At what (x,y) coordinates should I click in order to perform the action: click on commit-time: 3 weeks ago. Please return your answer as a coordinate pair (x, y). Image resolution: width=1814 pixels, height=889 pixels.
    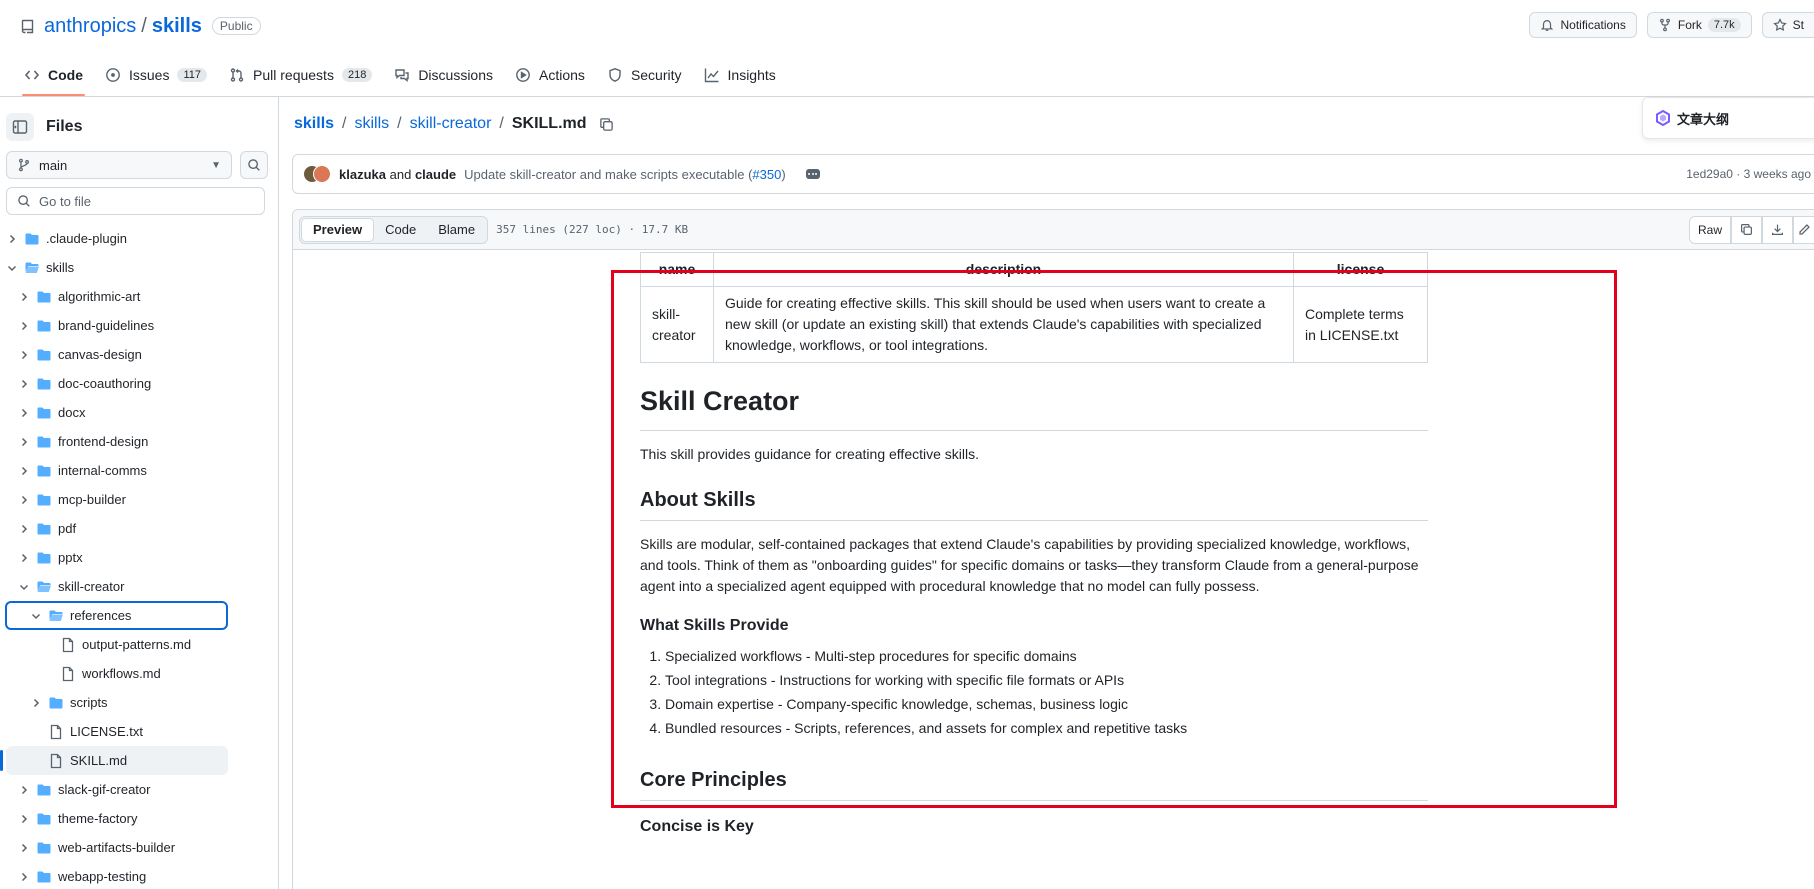
    Looking at the image, I should click on (1777, 174).